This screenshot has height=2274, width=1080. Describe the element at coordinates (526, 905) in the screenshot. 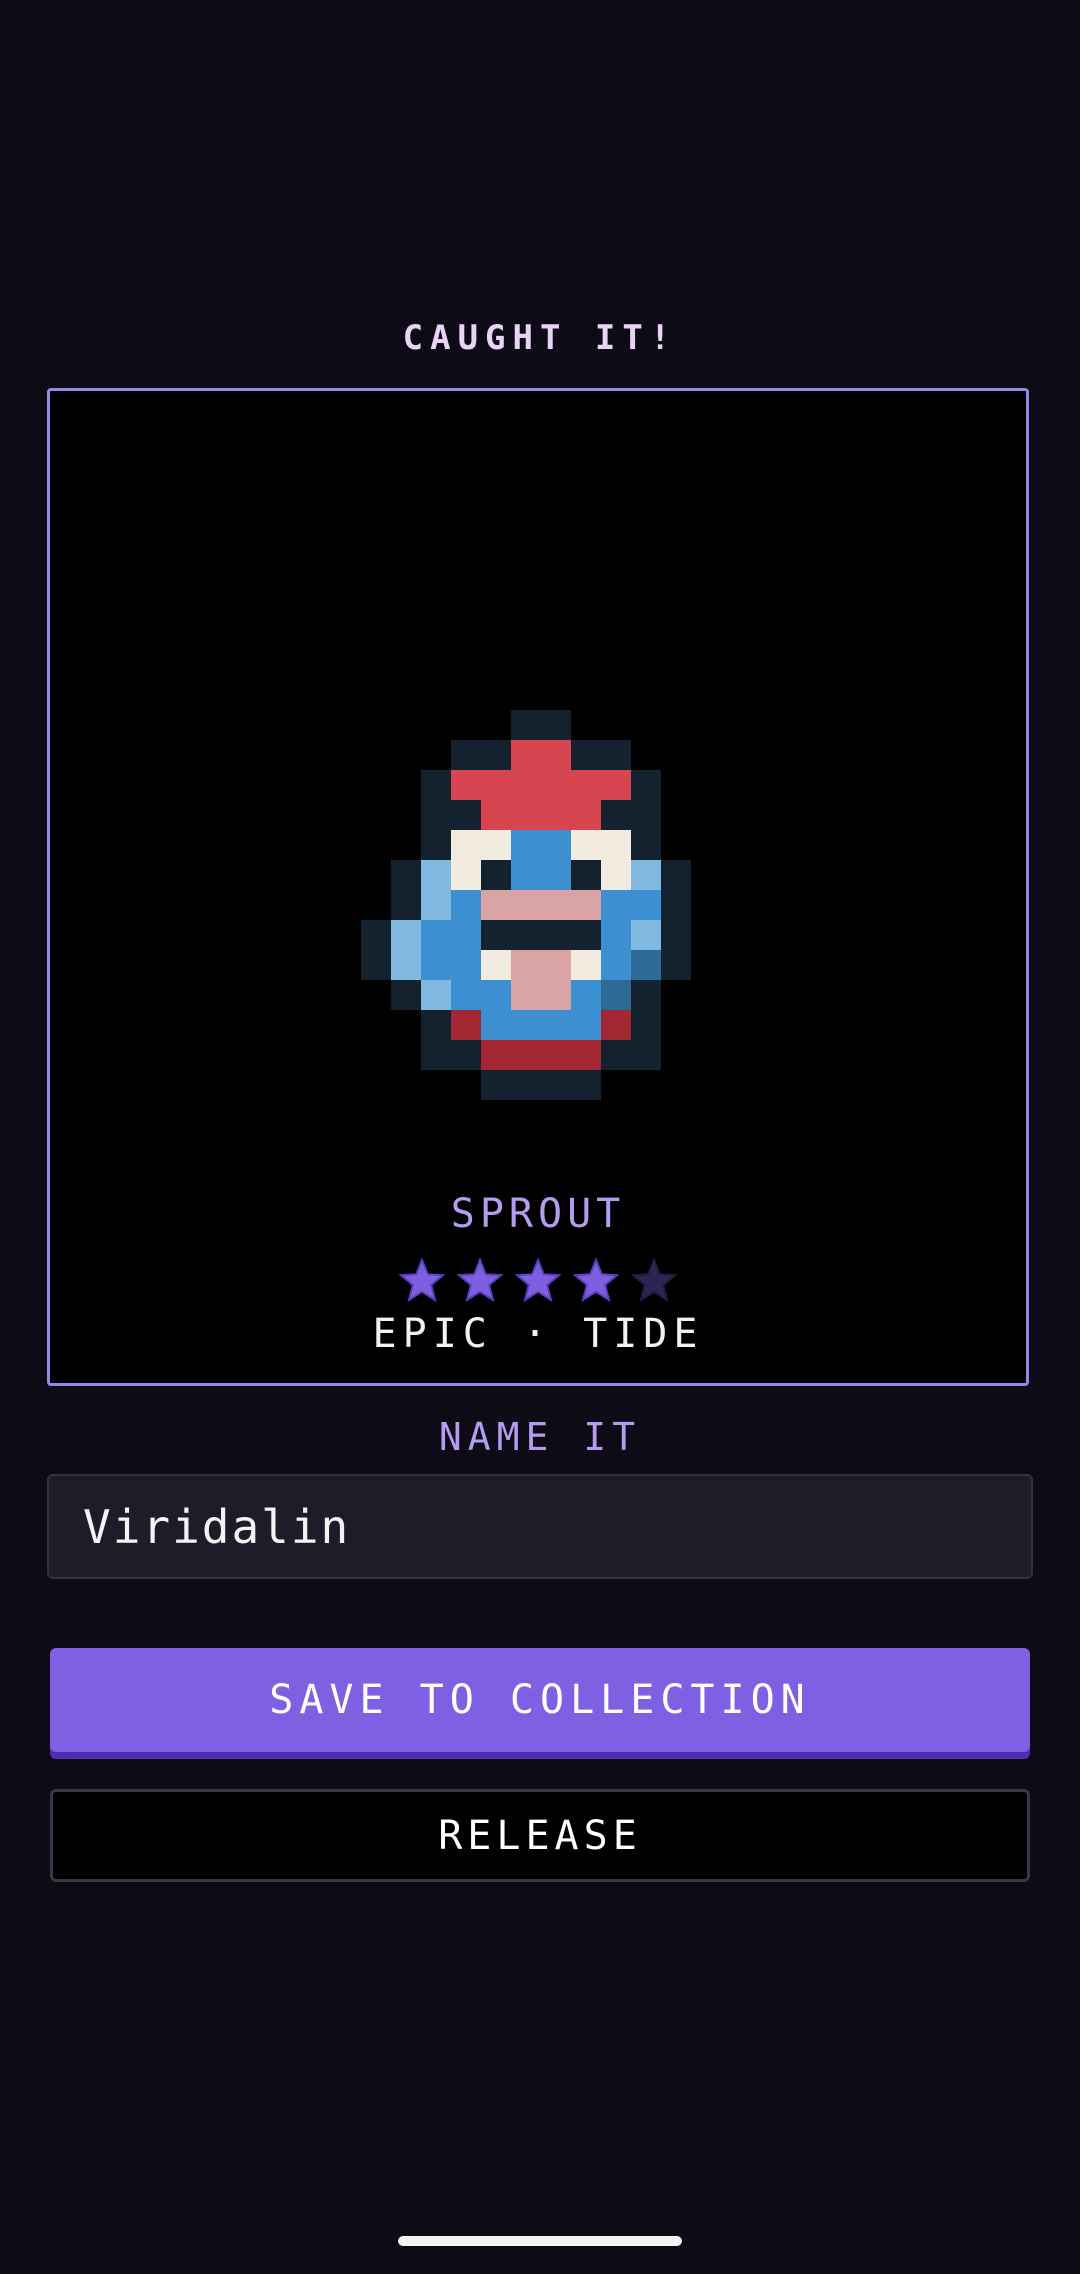

I see `creature-sprite` at that location.